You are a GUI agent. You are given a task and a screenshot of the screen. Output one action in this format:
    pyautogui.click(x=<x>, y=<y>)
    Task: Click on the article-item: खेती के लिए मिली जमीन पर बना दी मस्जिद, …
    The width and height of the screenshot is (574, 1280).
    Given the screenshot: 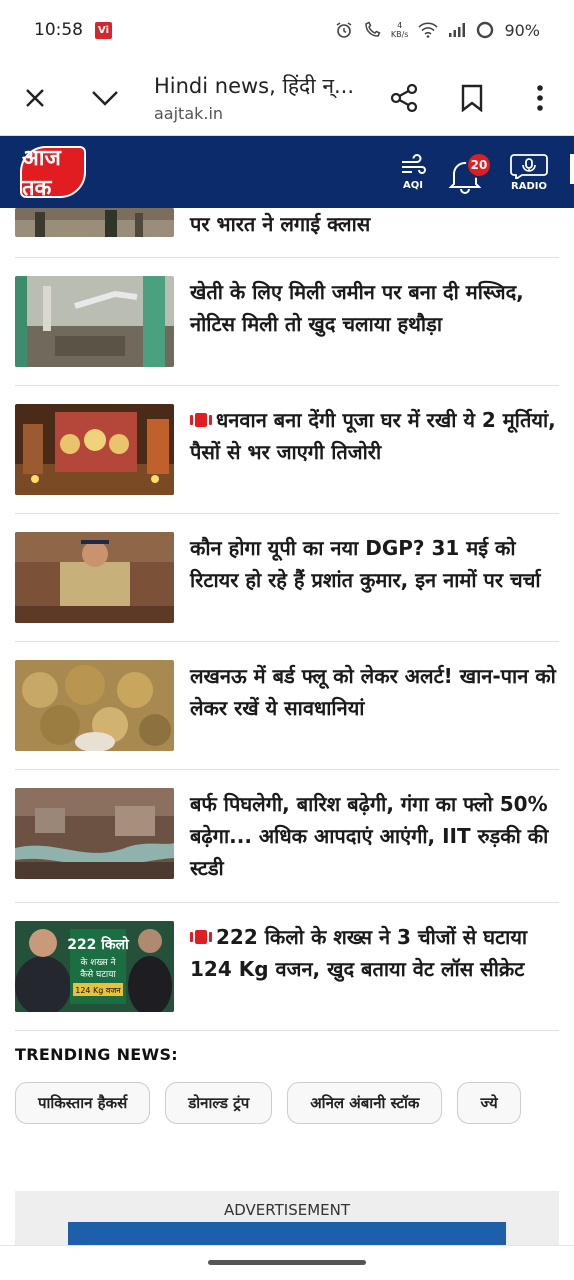 What is the action you would take?
    pyautogui.click(x=287, y=322)
    